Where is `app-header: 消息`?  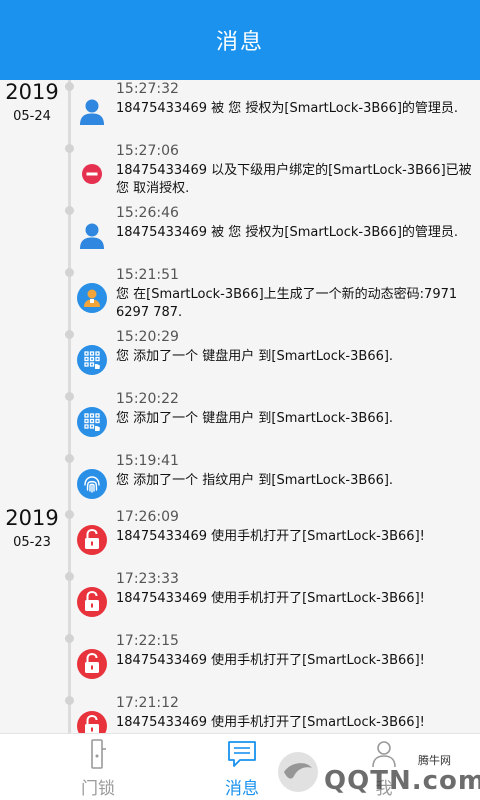 app-header: 消息 is located at coordinates (240, 40).